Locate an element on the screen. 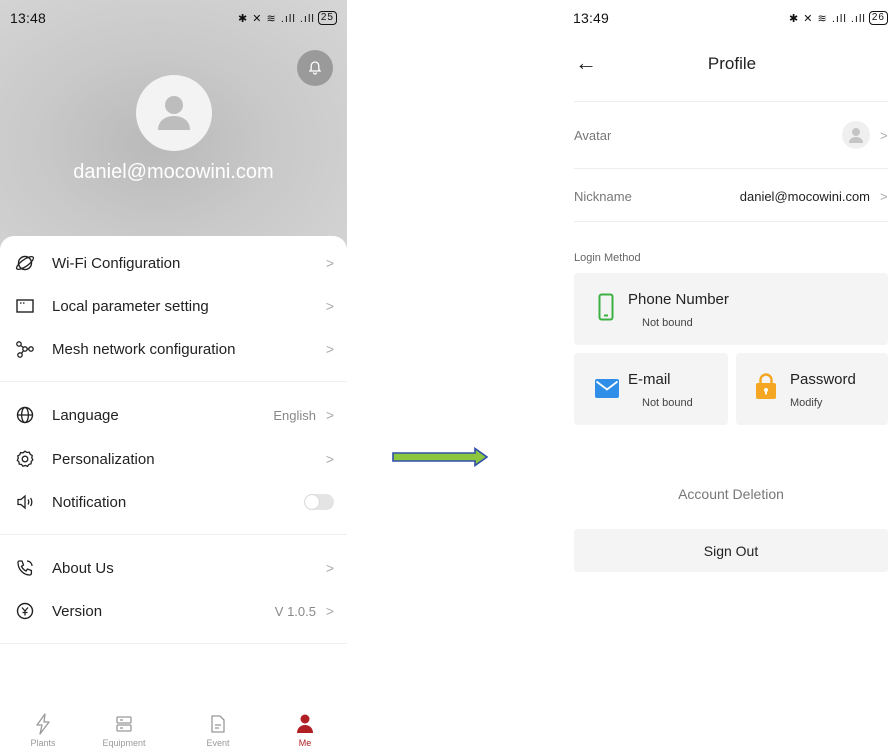  lock-icon is located at coordinates (766, 388).